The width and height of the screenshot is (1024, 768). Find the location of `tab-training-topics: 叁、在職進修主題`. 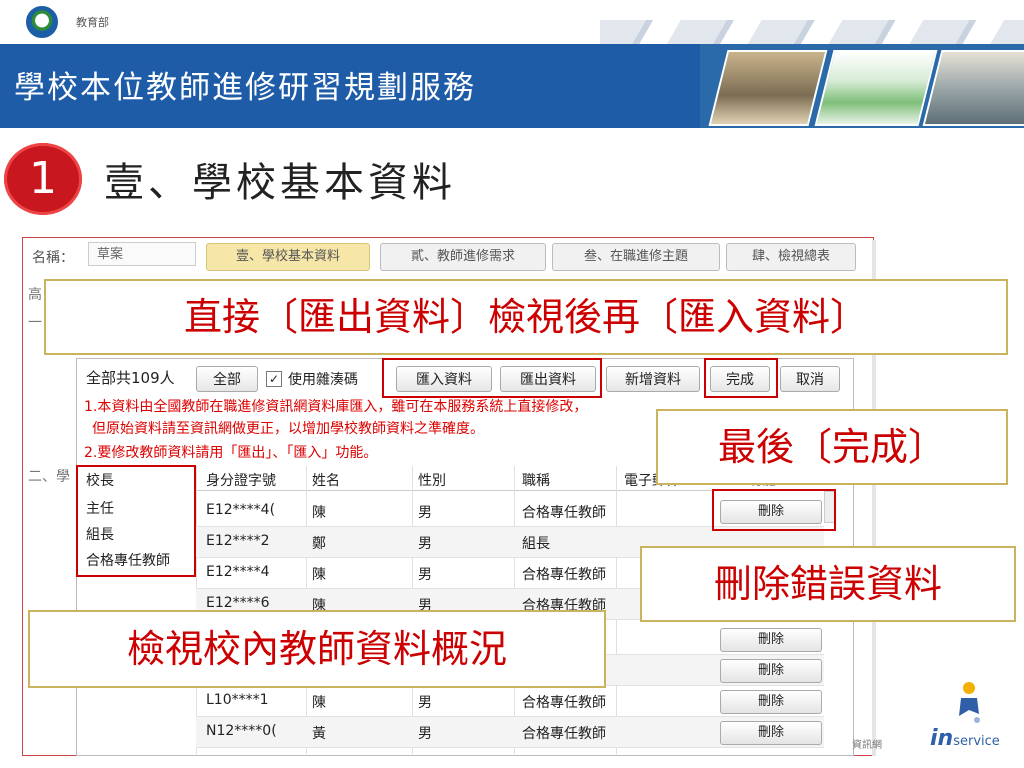

tab-training-topics: 叁、在職進修主題 is located at coordinates (636, 257).